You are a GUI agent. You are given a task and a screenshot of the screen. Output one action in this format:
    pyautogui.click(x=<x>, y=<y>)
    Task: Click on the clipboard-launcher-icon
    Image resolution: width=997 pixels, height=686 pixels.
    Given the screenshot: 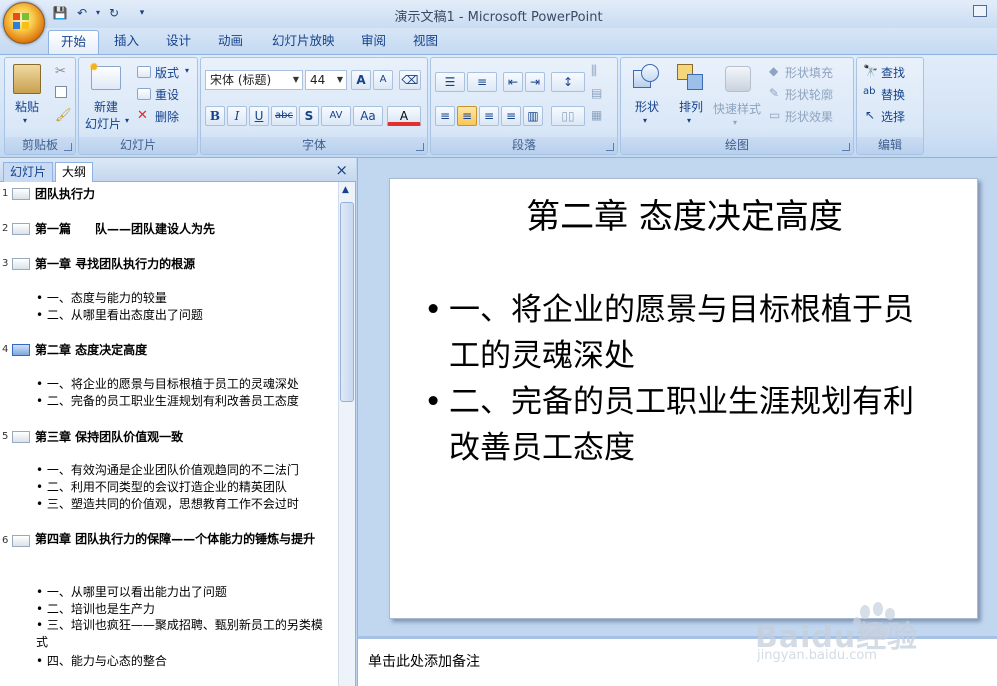 What is the action you would take?
    pyautogui.click(x=68, y=147)
    